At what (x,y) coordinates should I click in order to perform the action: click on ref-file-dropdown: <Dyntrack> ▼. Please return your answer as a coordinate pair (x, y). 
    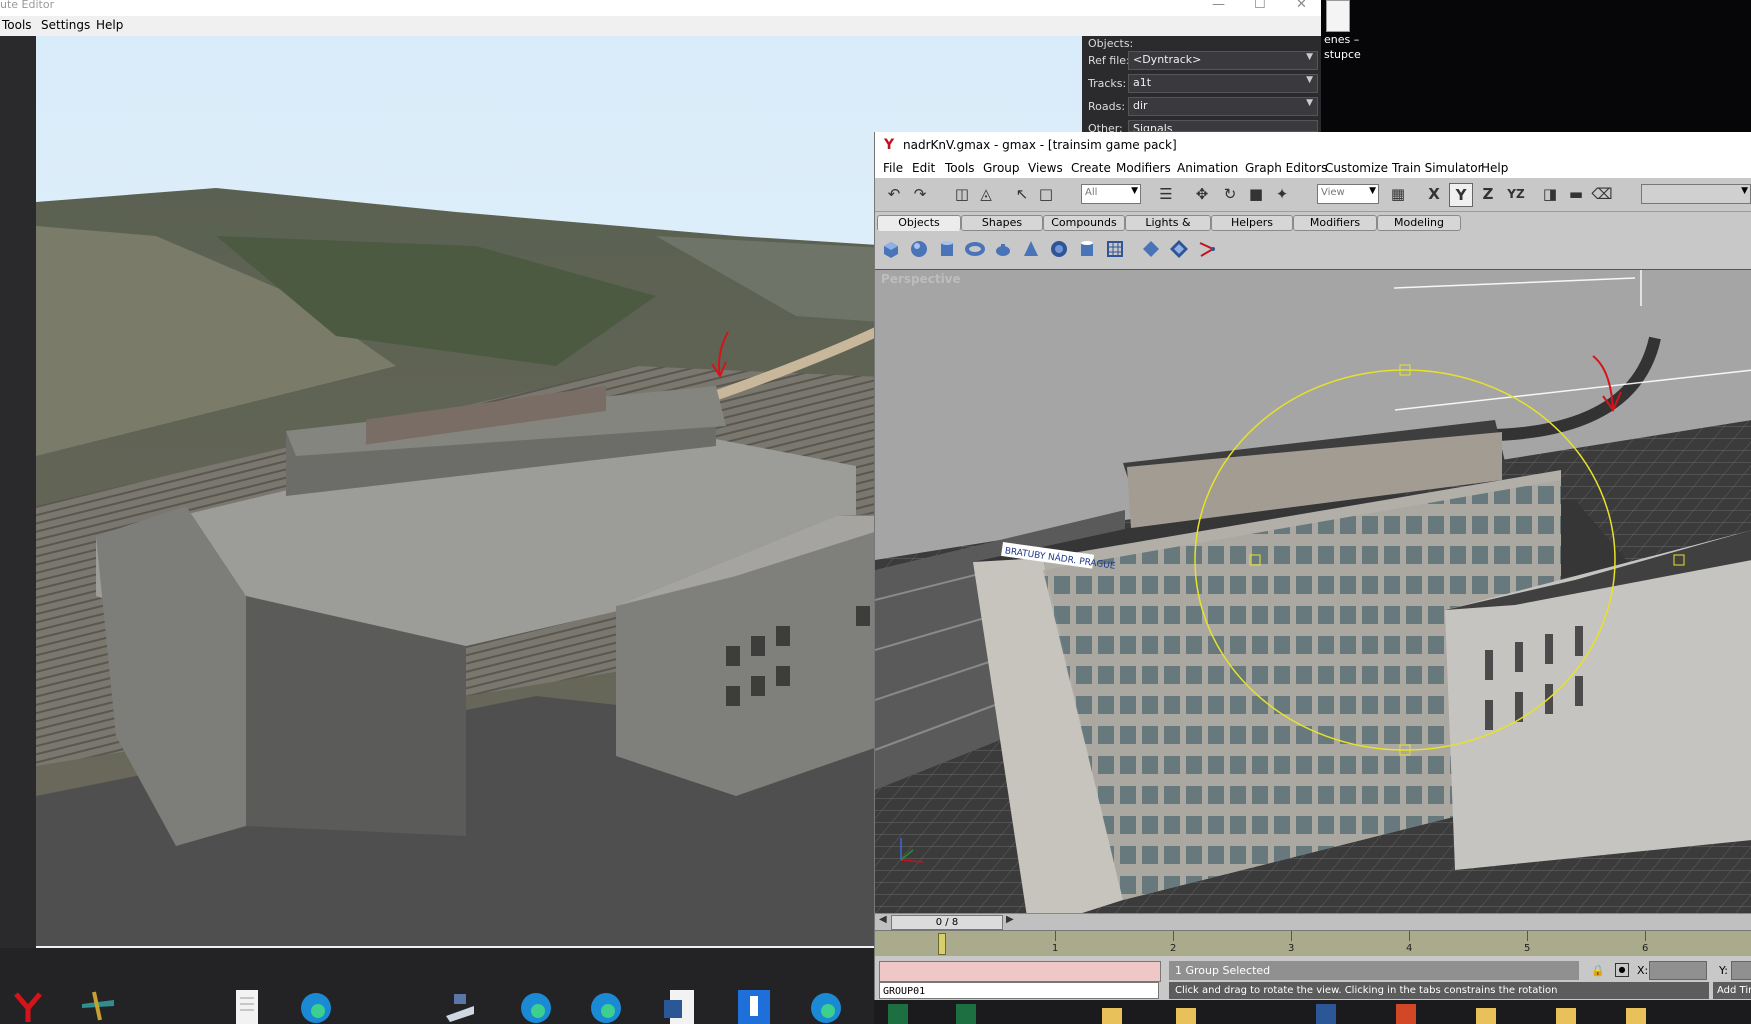
    Looking at the image, I should click on (1223, 60).